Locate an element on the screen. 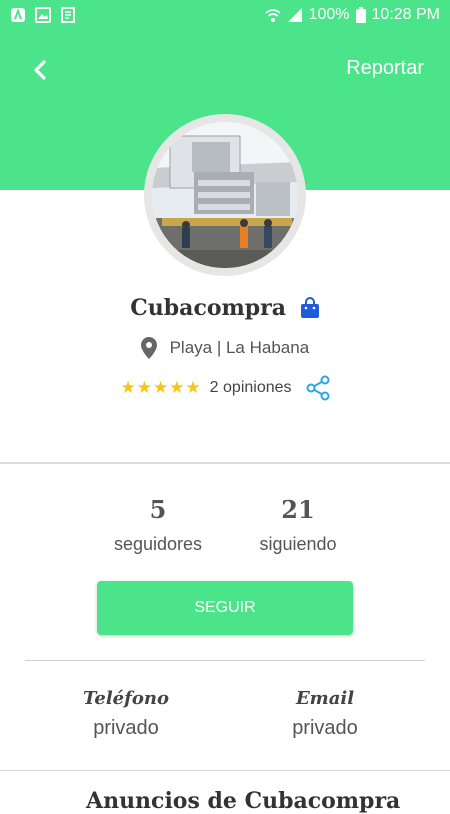 Image resolution: width=450 pixels, height=814 pixels. following-stat: 21 siguiendo is located at coordinates (298, 525).